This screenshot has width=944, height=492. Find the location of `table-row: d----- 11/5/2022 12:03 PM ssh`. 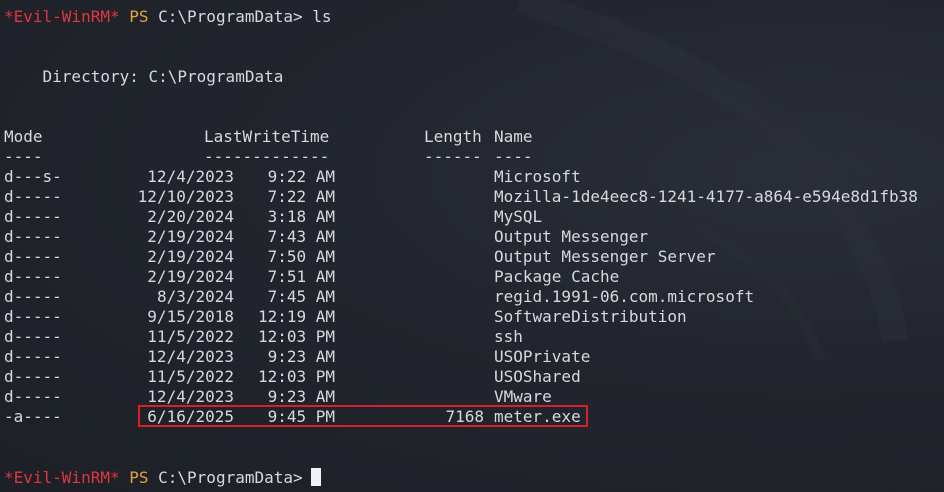

table-row: d----- 11/5/2022 12:03 PM ssh is located at coordinates (472, 337).